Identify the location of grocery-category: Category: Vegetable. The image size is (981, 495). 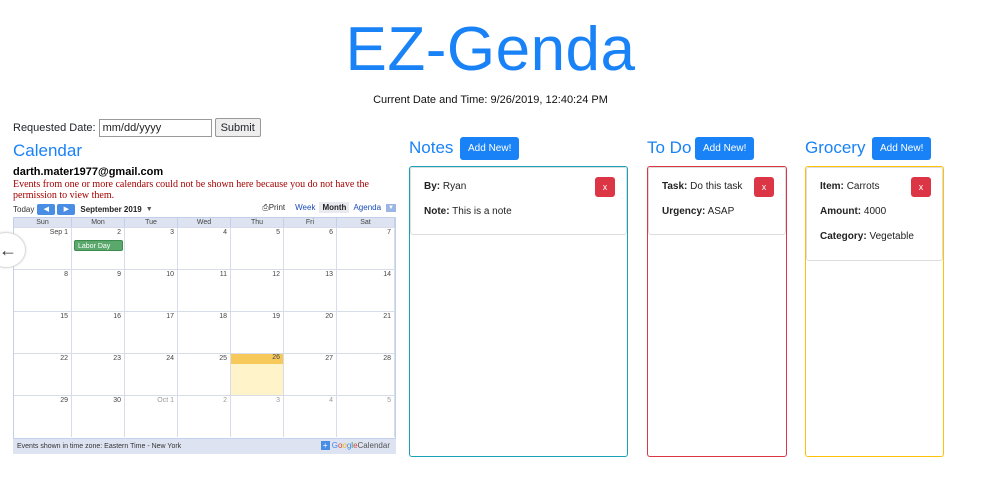
(874, 236).